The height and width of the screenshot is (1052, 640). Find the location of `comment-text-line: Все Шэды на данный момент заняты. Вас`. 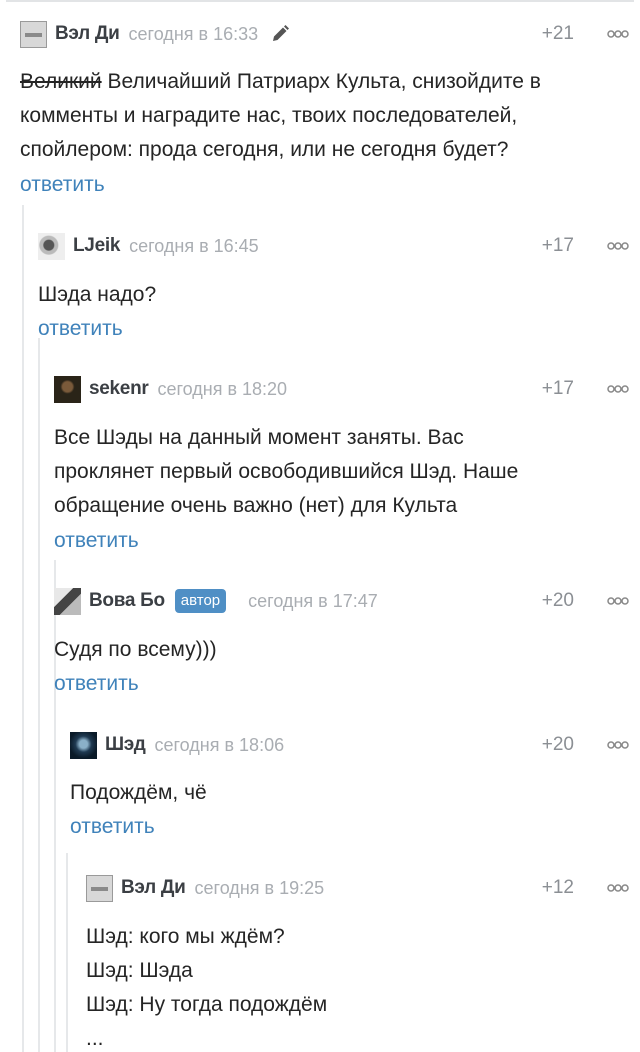

comment-text-line: Все Шэды на данный момент заняты. Вас is located at coordinates (259, 437).